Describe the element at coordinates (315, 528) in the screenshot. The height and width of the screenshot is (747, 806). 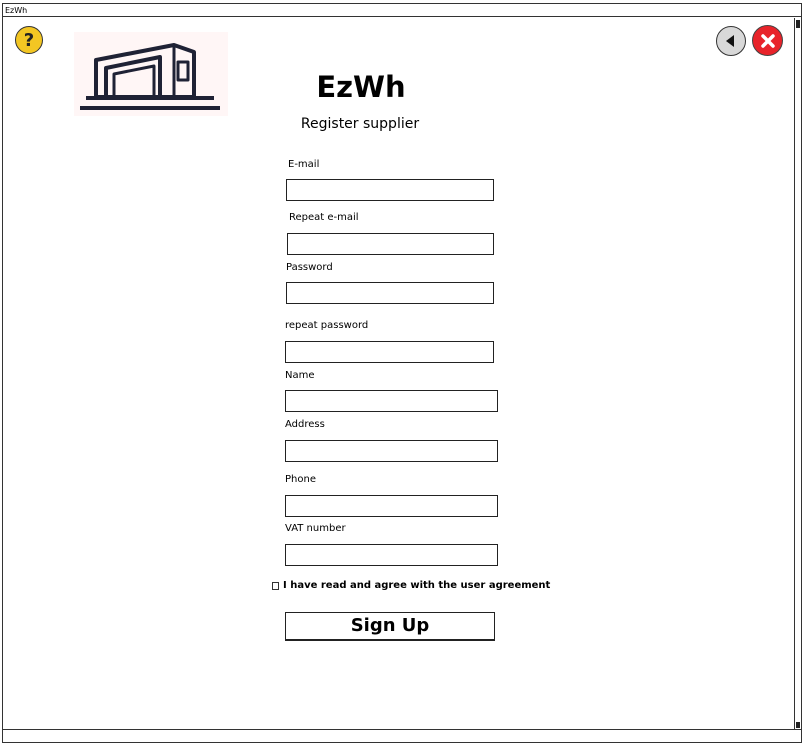
I see `vat-number-label: VAT number` at that location.